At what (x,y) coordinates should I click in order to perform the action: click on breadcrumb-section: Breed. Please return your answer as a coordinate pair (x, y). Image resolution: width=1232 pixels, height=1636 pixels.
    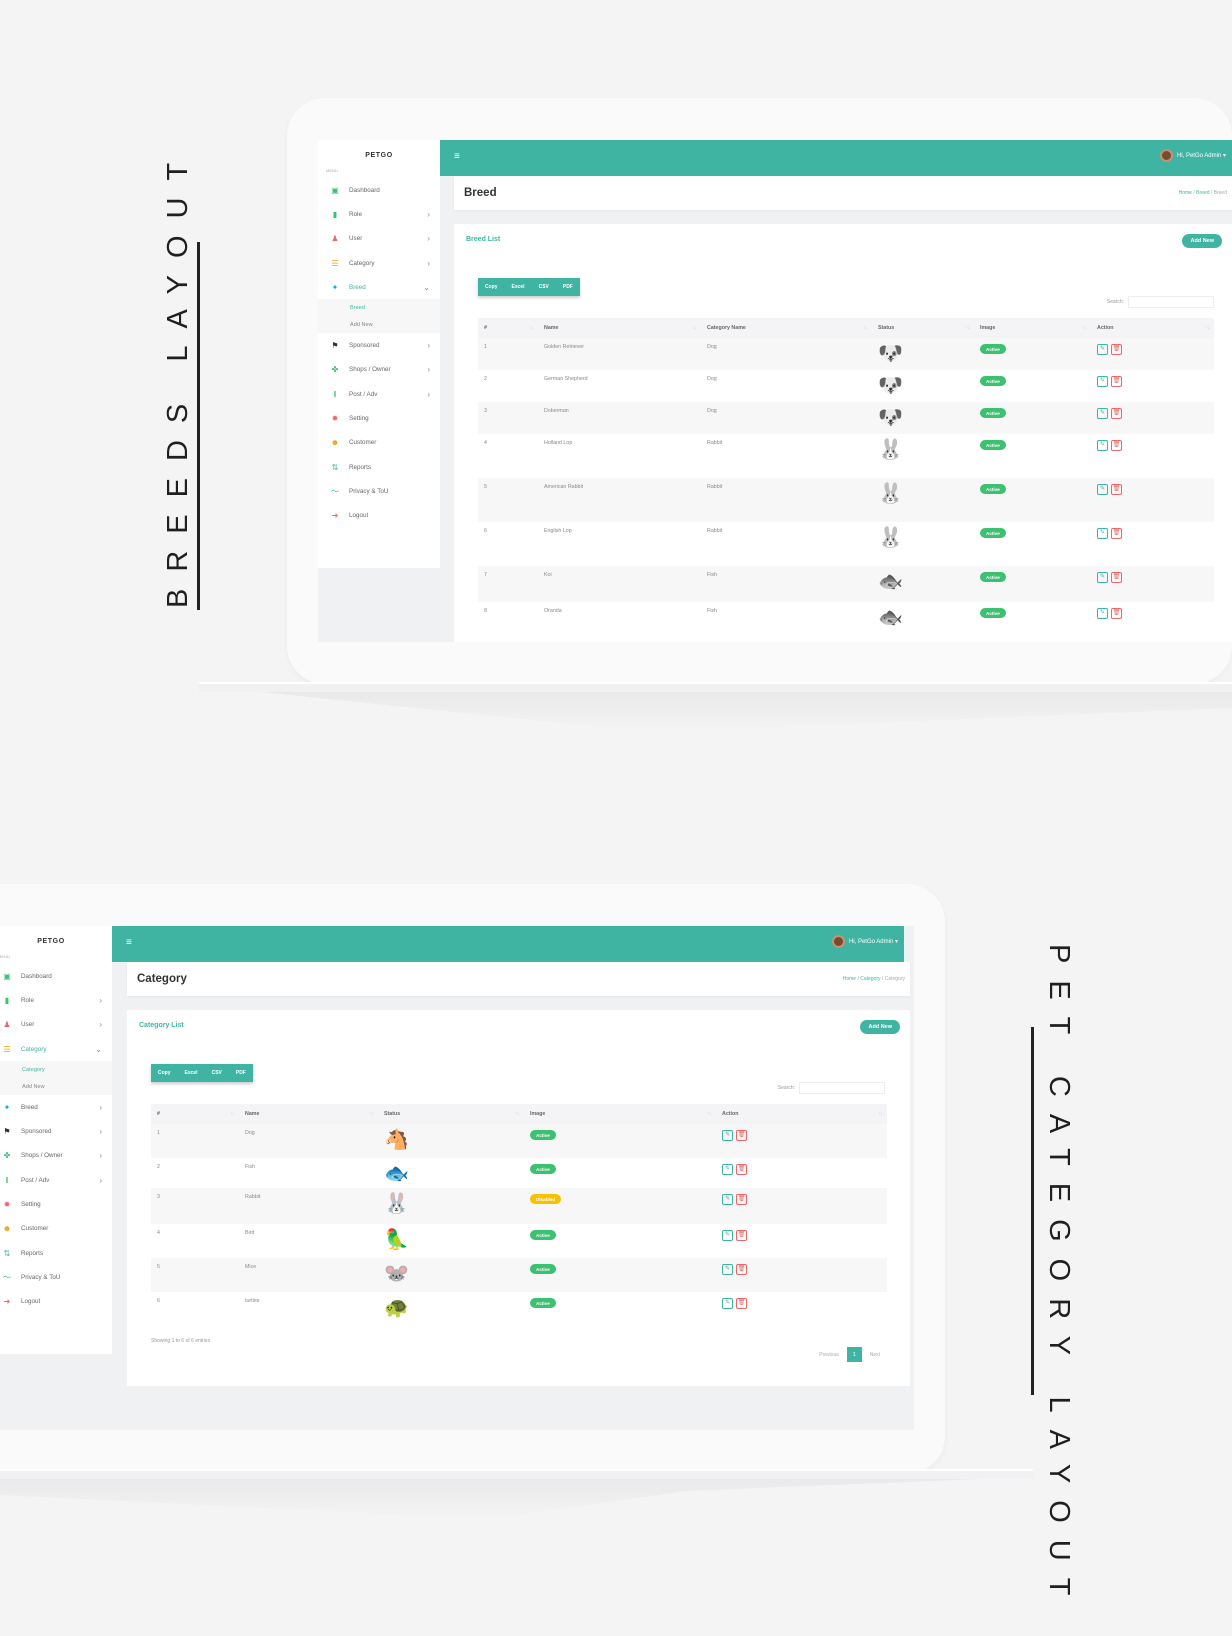
    Looking at the image, I should click on (1202, 193).